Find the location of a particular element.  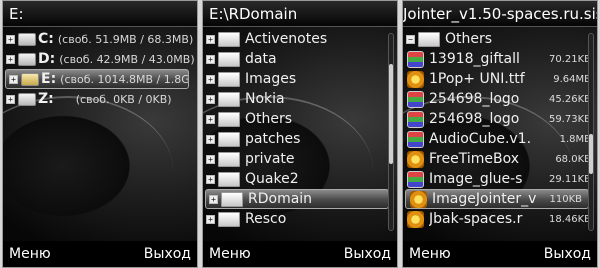

folder-item: + Activenotes is located at coordinates (300, 39).